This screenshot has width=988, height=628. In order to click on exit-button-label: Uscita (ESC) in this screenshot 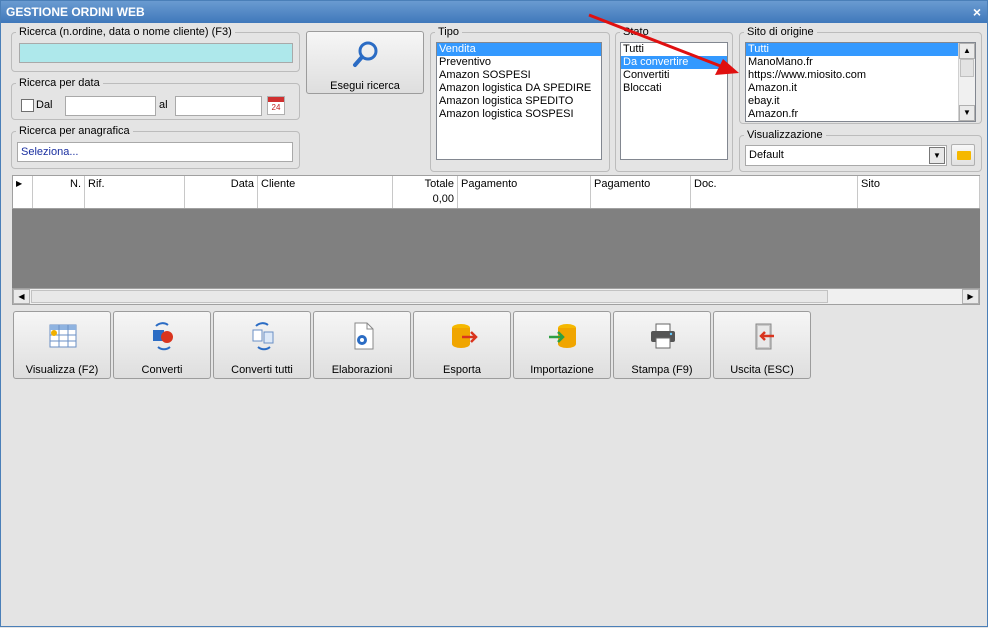, I will do `click(762, 370)`.